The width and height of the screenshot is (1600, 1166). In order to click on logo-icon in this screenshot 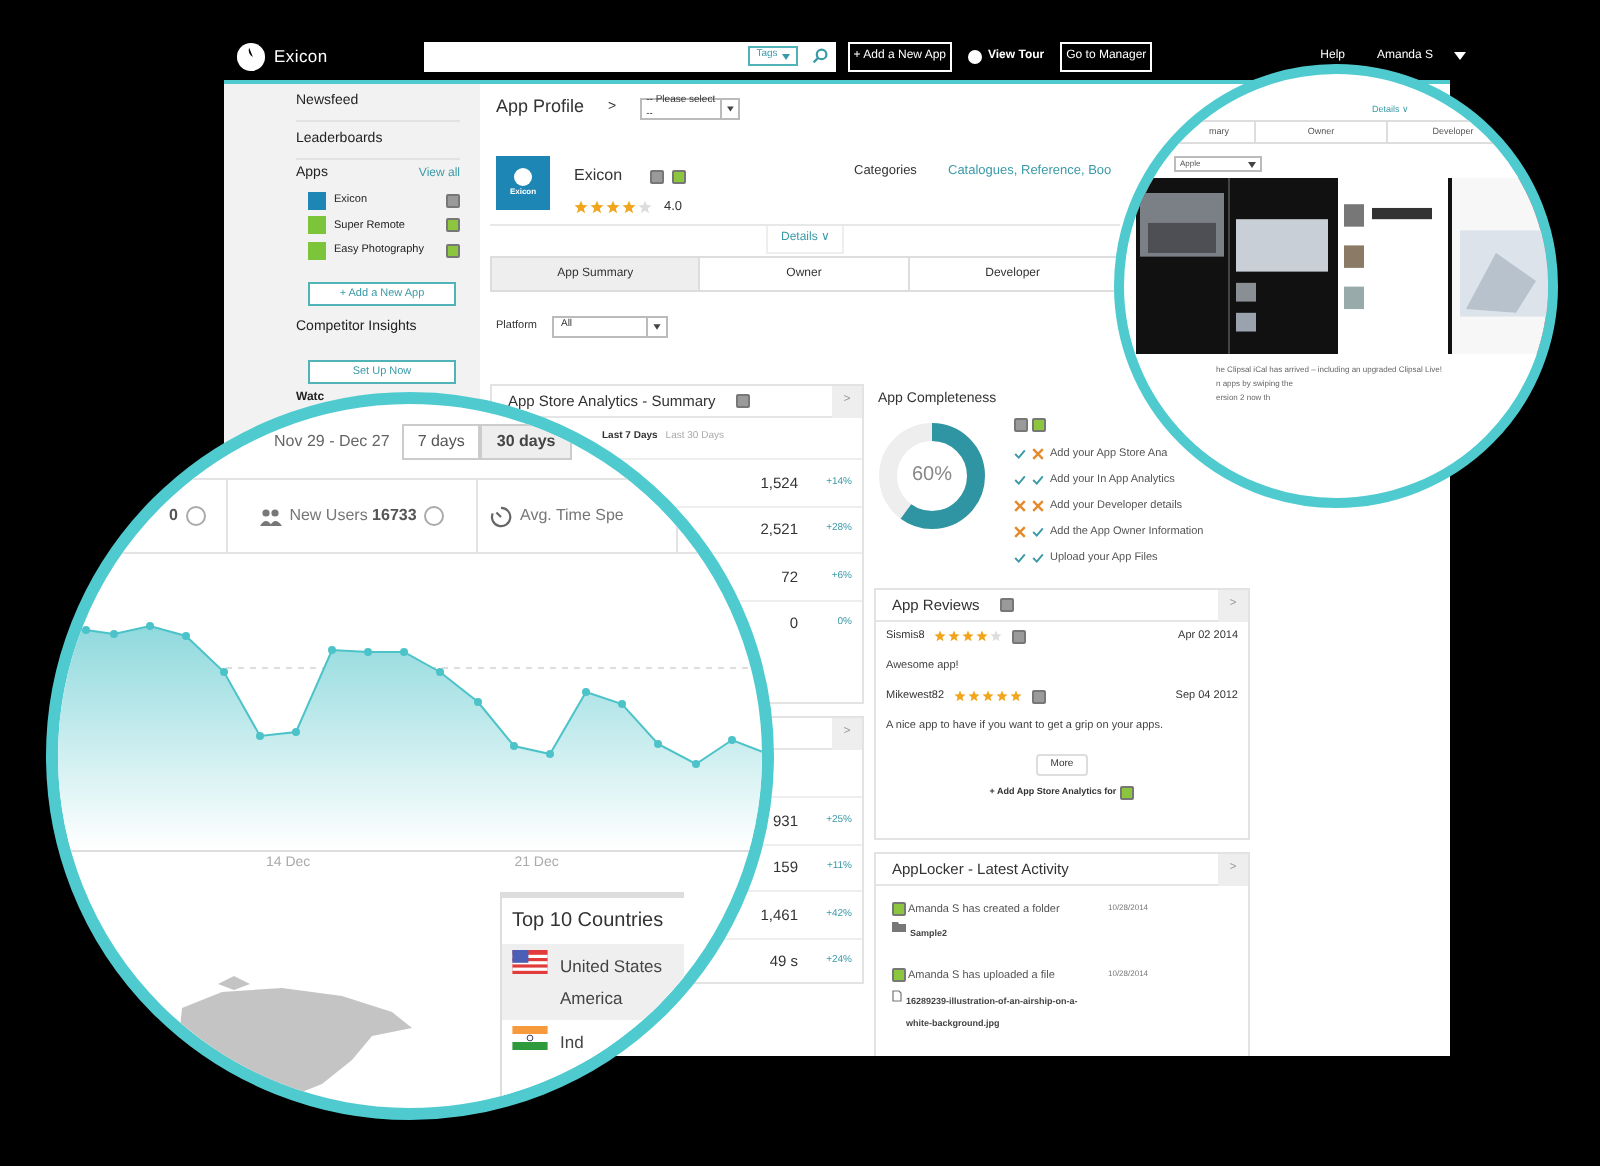, I will do `click(251, 56)`.